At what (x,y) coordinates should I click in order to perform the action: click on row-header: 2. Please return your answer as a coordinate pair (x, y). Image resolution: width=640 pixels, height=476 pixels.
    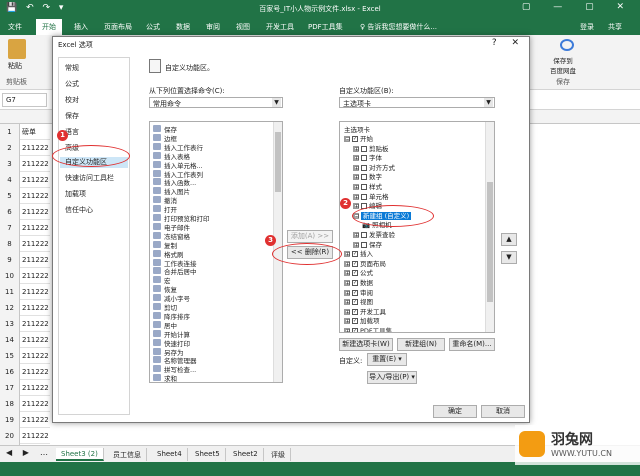
    Looking at the image, I should click on (10, 148).